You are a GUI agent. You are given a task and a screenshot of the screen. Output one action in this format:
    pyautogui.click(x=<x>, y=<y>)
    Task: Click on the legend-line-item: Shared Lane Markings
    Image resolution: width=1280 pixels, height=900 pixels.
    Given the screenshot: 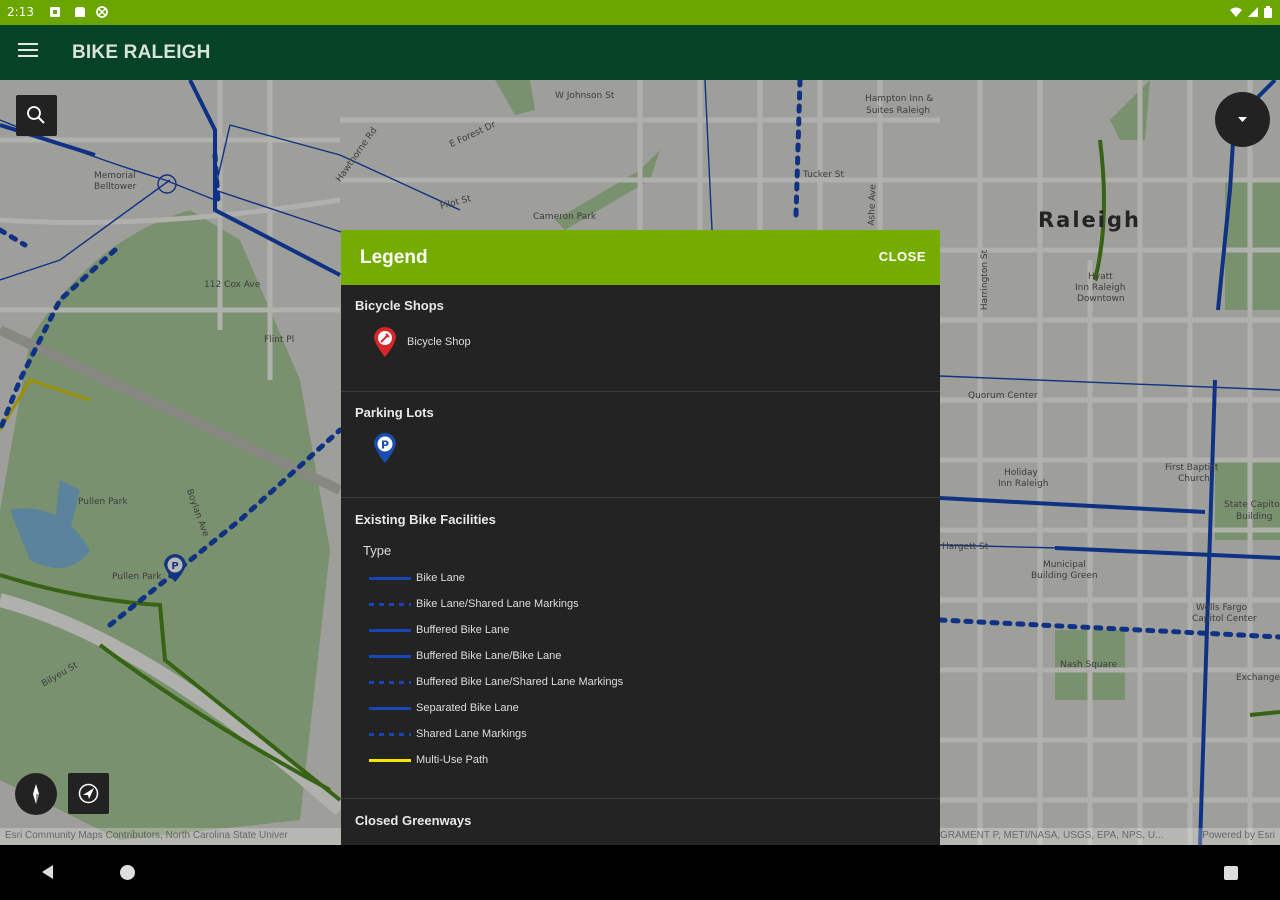 What is the action you would take?
    pyautogui.click(x=619, y=735)
    